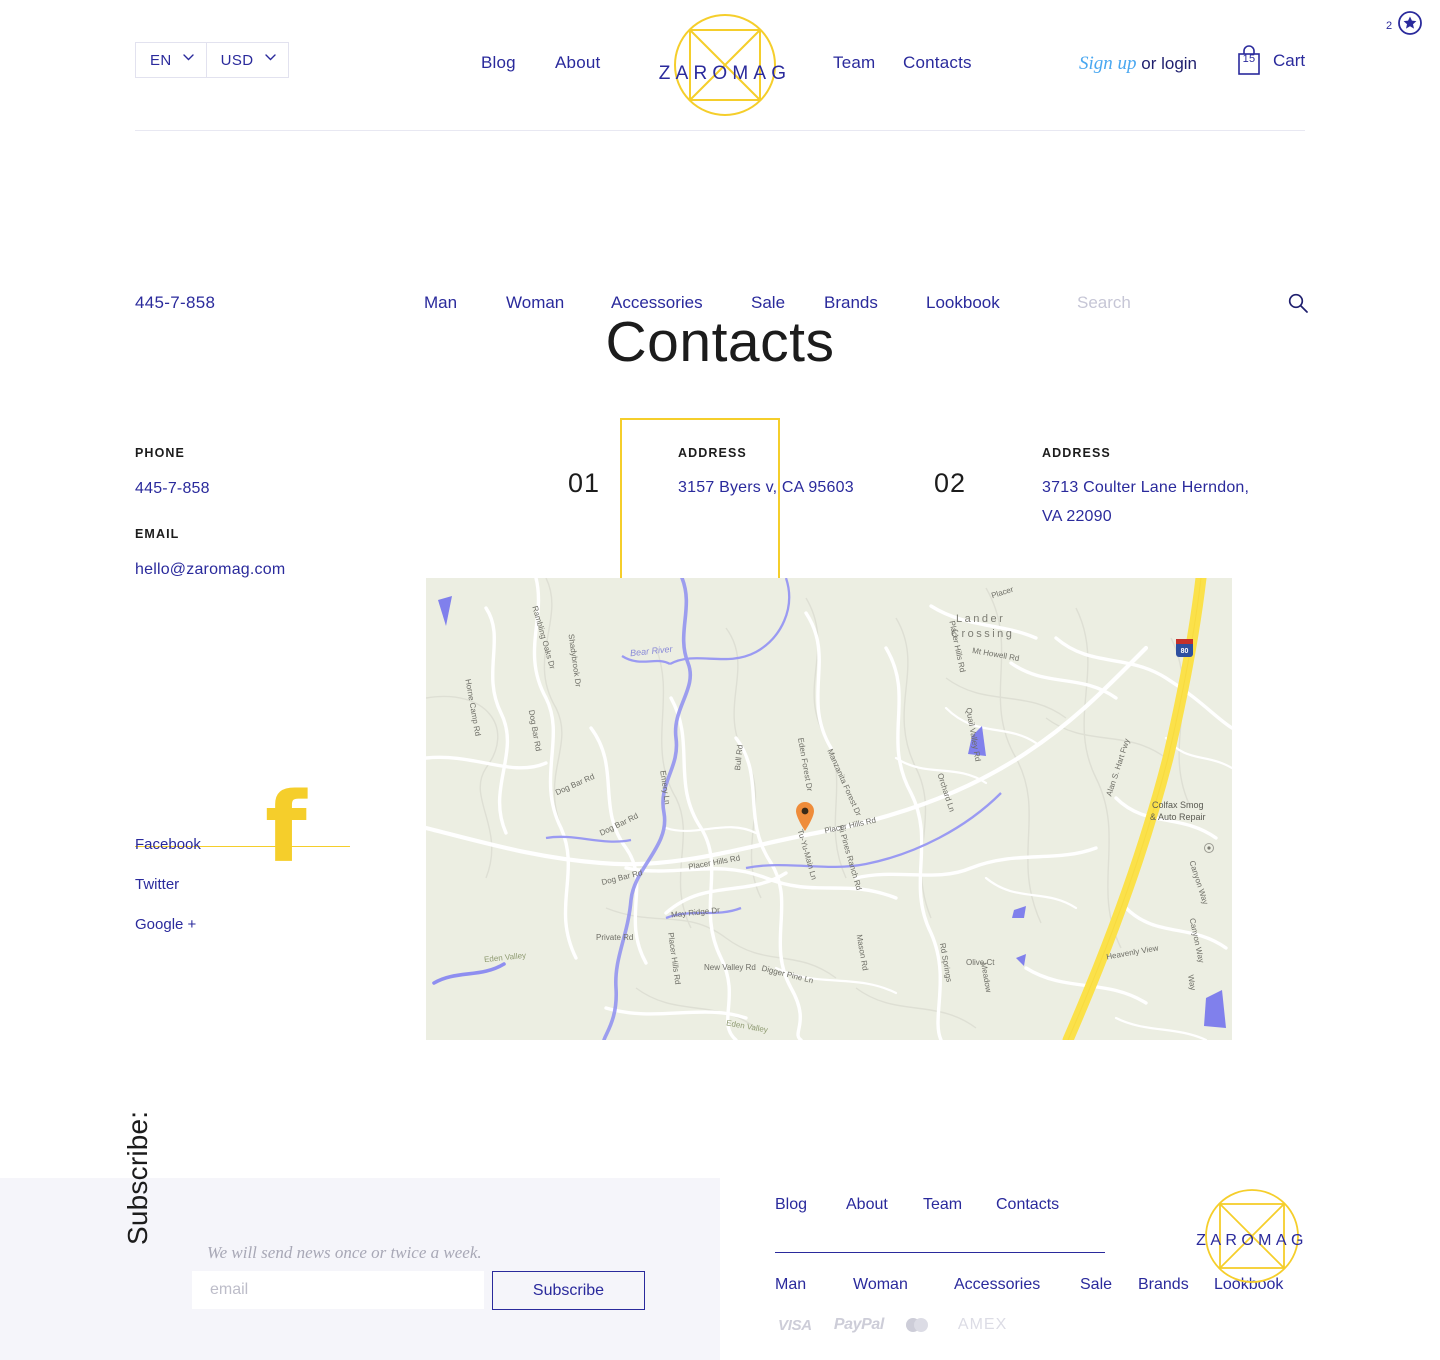  Describe the element at coordinates (884, 1205) in the screenshot. I see `footer-link-about: About` at that location.